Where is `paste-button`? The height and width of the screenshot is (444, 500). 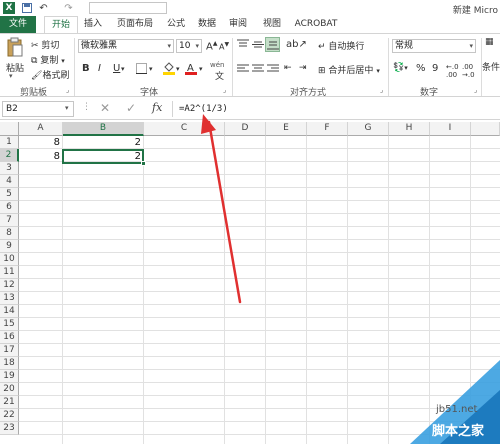 paste-button is located at coordinates (15, 48).